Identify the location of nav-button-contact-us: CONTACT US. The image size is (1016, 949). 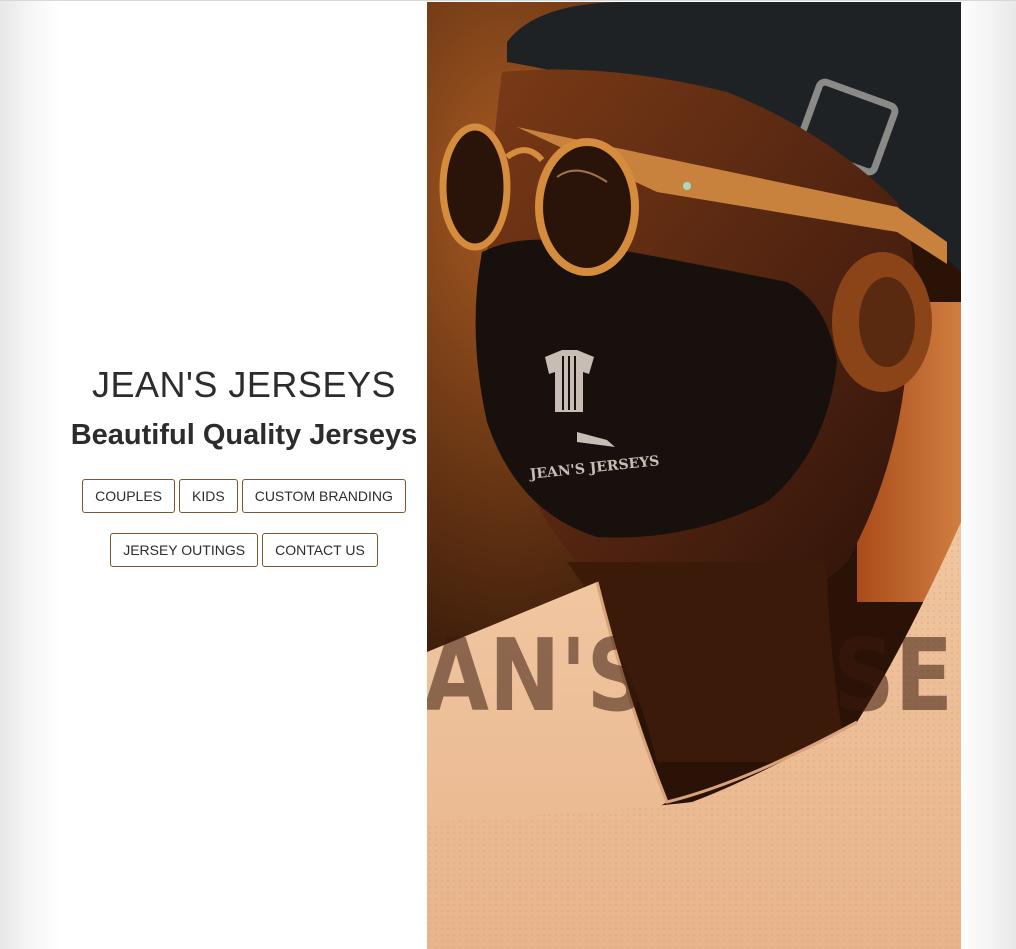
(320, 550).